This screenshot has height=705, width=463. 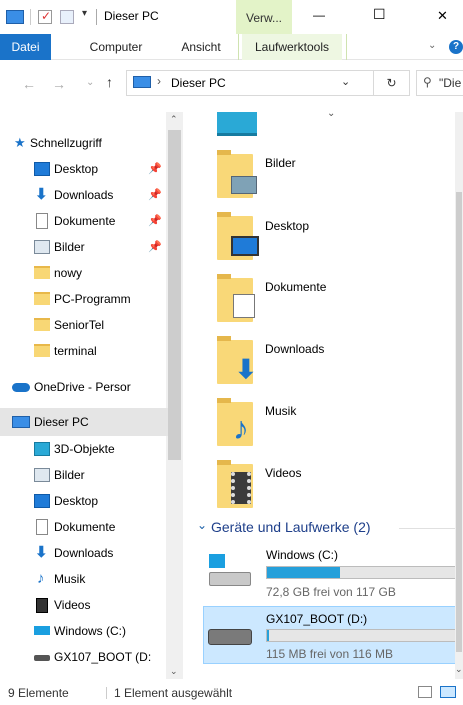 I want to click on nav-item-3d-objekte: 3D-Objekte, so click(x=84, y=449).